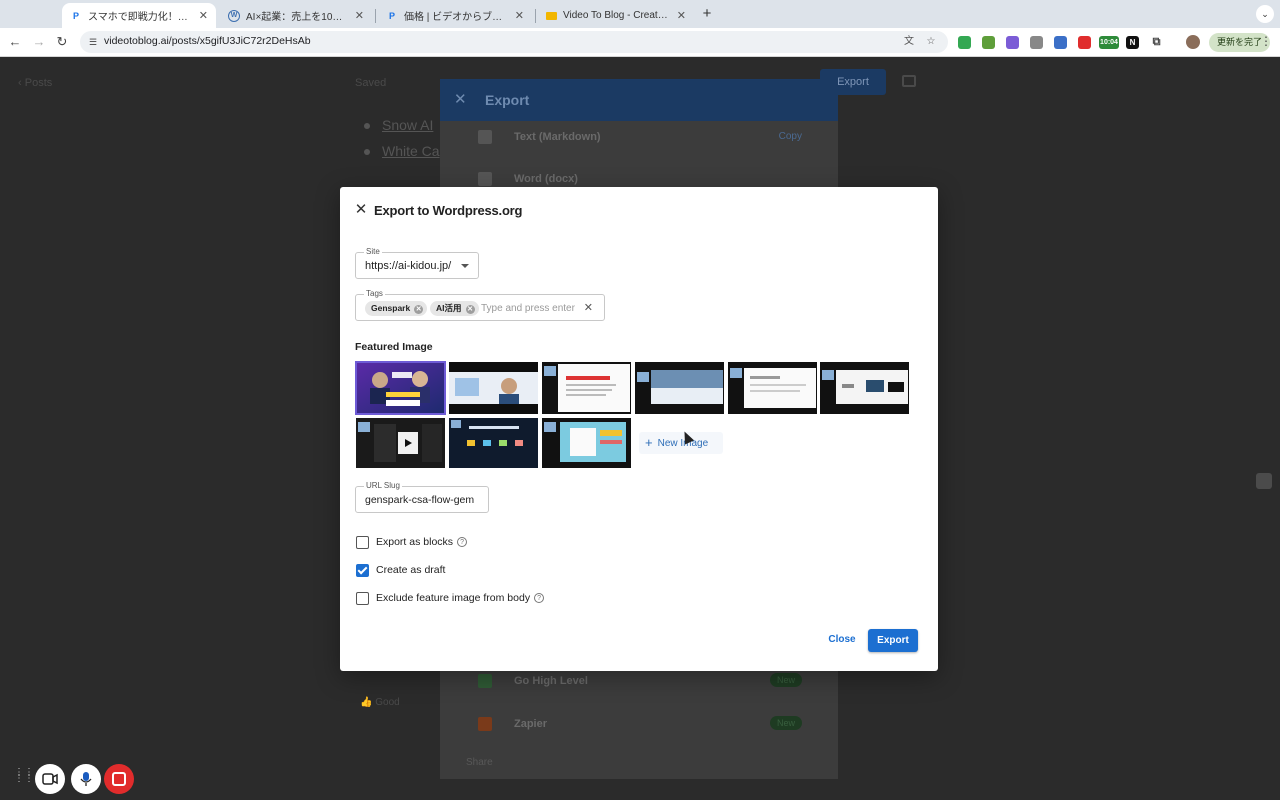 Image resolution: width=1280 pixels, height=800 pixels. I want to click on exclude-feature-image-checkbox, so click(362, 598).